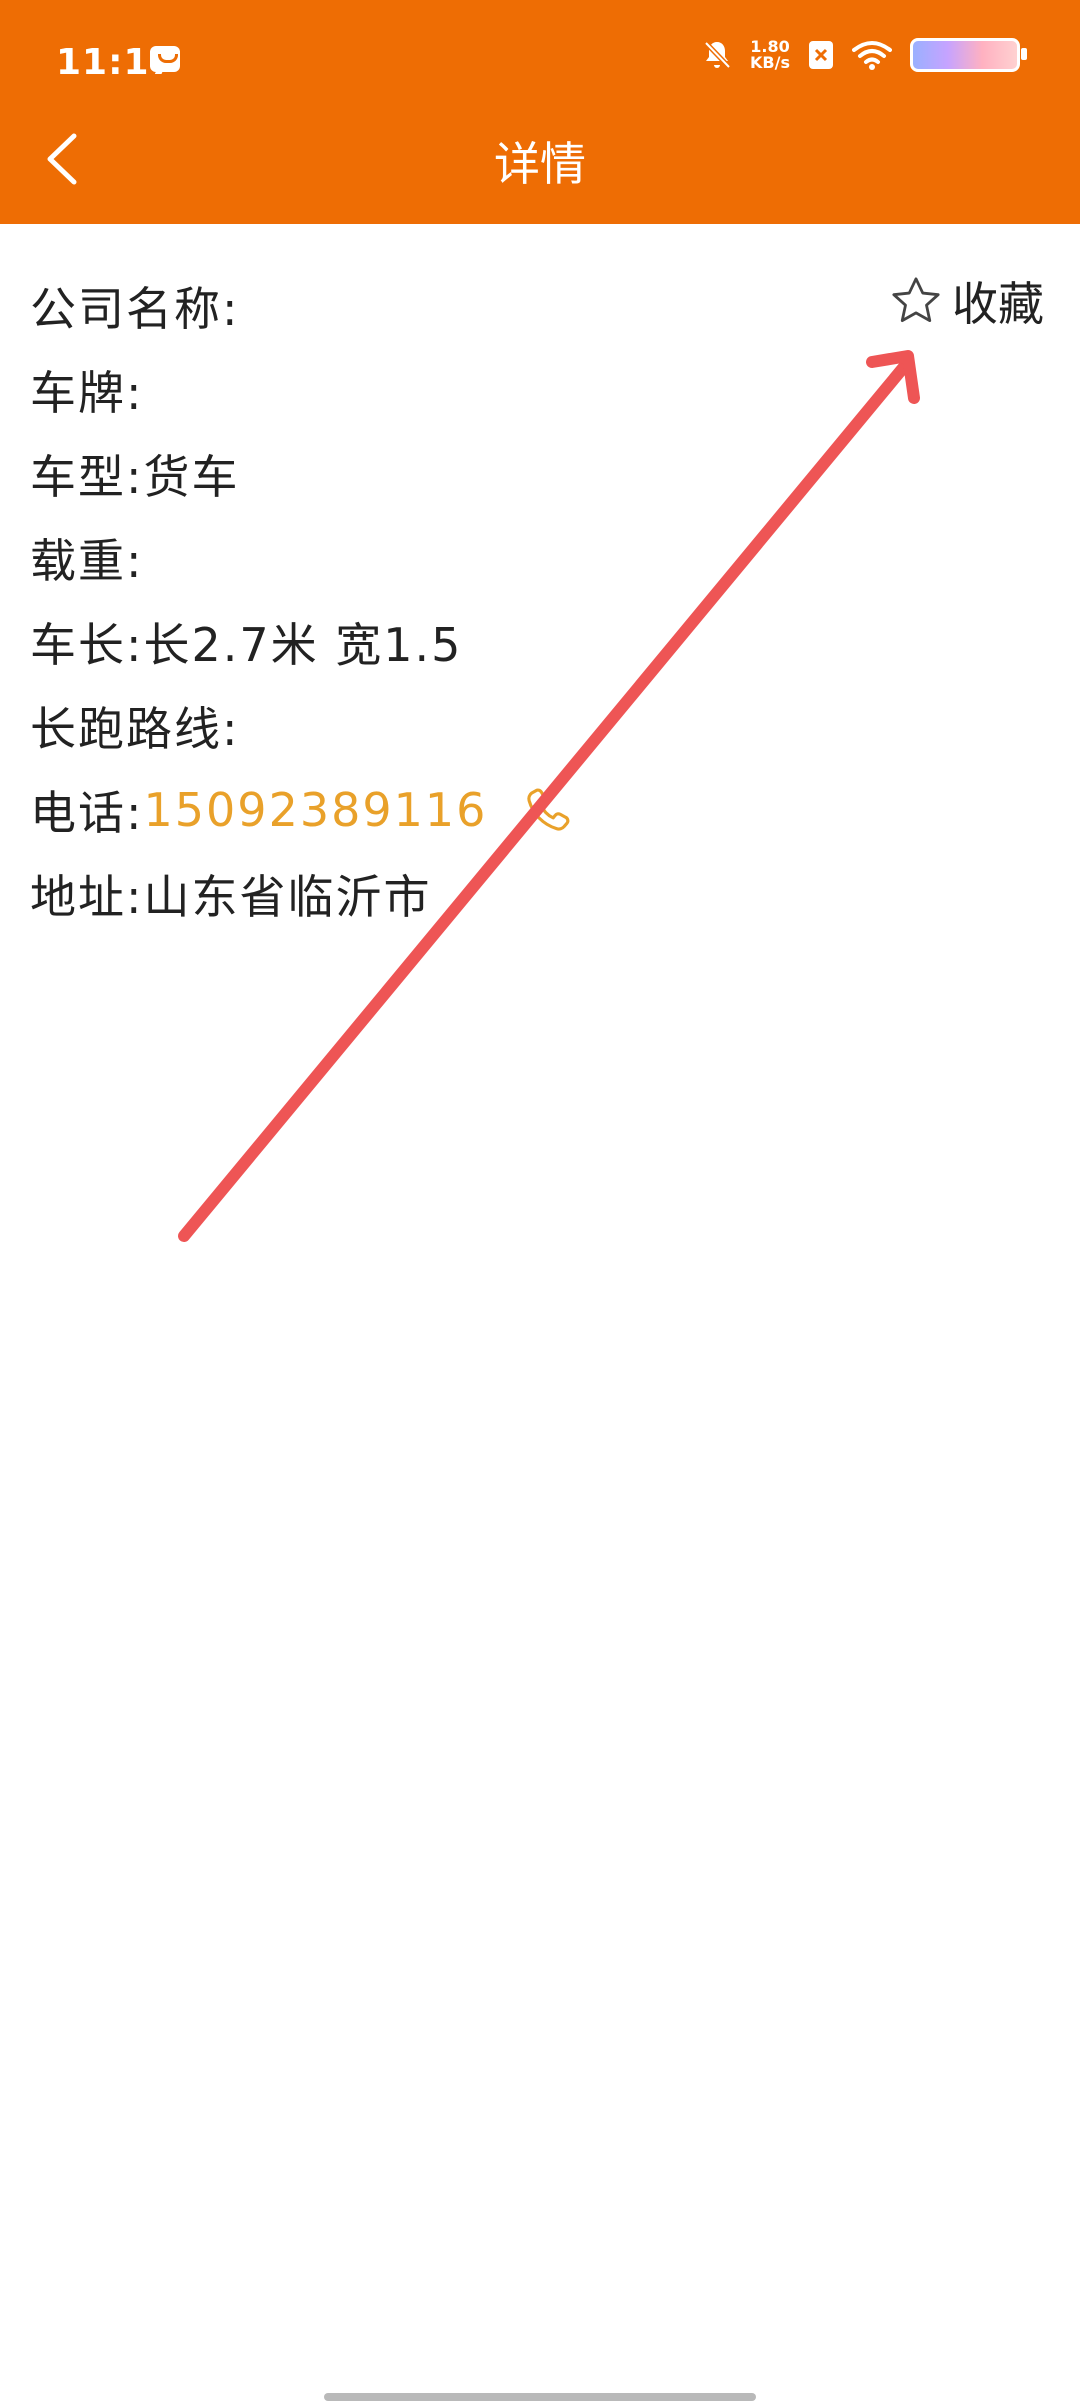 The height and width of the screenshot is (2408, 1080). Describe the element at coordinates (302, 558) in the screenshot. I see `load-row: 载重:` at that location.